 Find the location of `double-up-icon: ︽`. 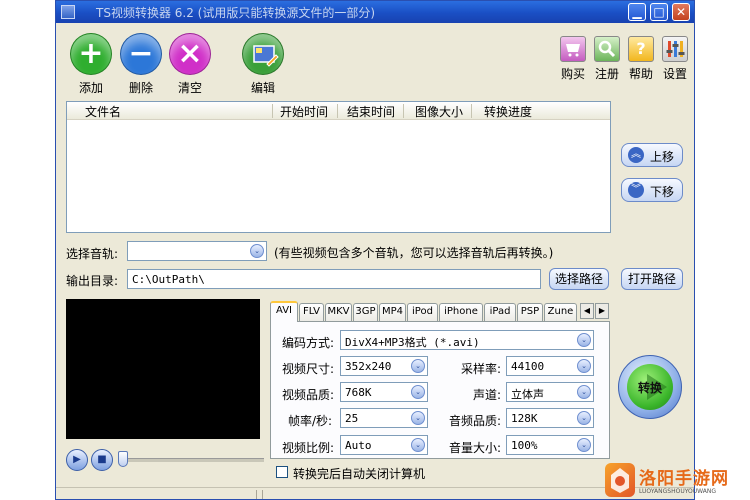

double-up-icon: ︽ is located at coordinates (636, 155).